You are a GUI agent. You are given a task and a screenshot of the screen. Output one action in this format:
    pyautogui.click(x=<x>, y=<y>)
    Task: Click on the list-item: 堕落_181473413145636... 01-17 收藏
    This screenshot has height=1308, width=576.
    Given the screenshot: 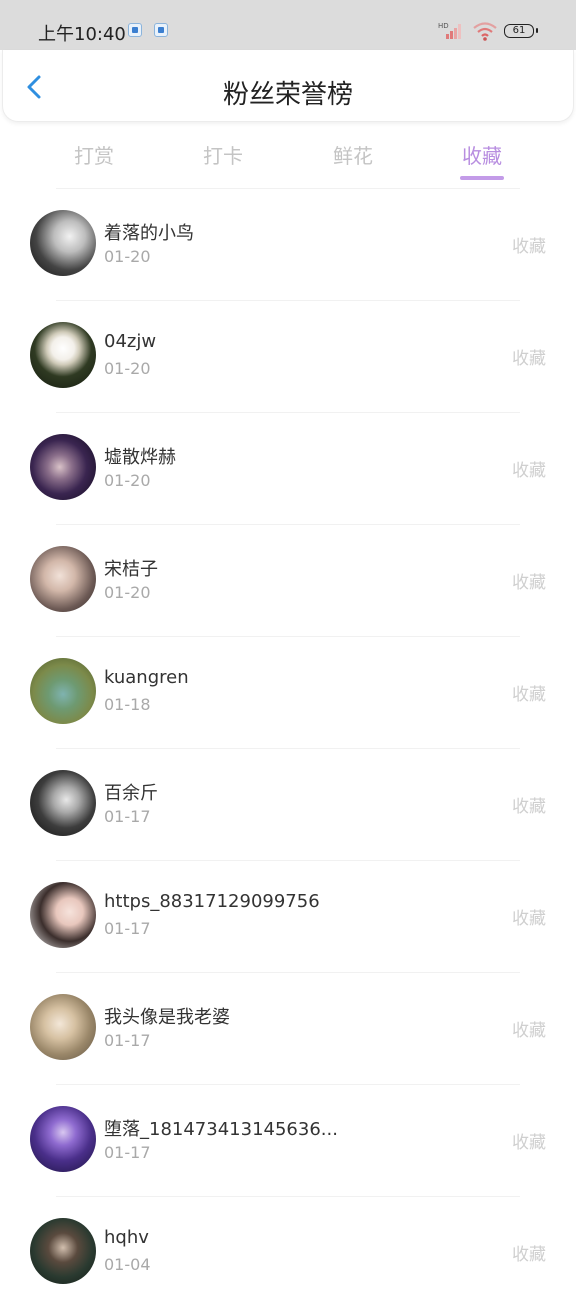 What is the action you would take?
    pyautogui.click(x=288, y=1140)
    